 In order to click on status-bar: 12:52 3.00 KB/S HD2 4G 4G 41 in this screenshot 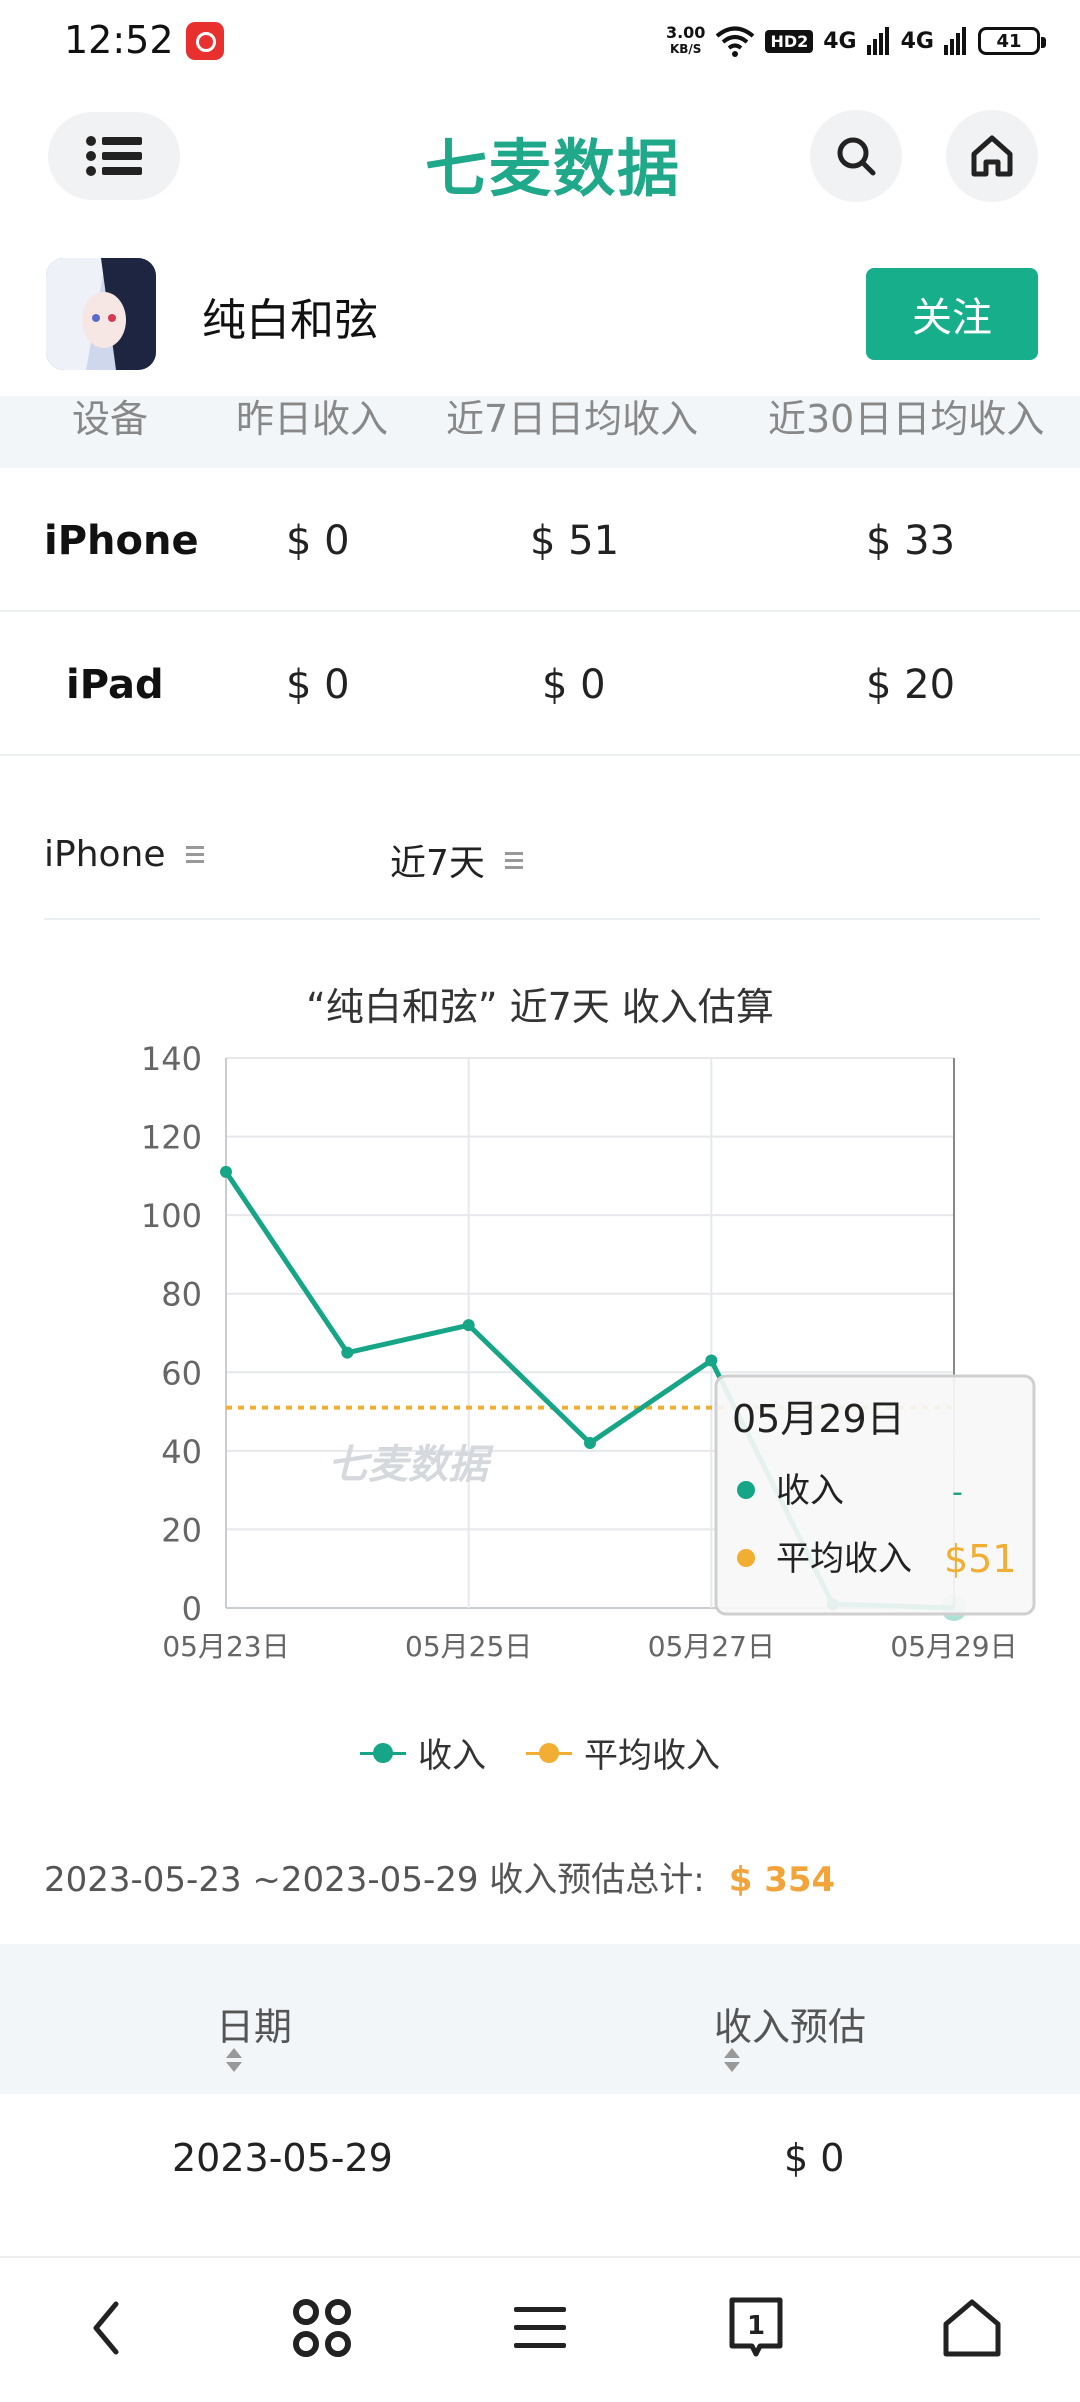, I will do `click(540, 42)`.